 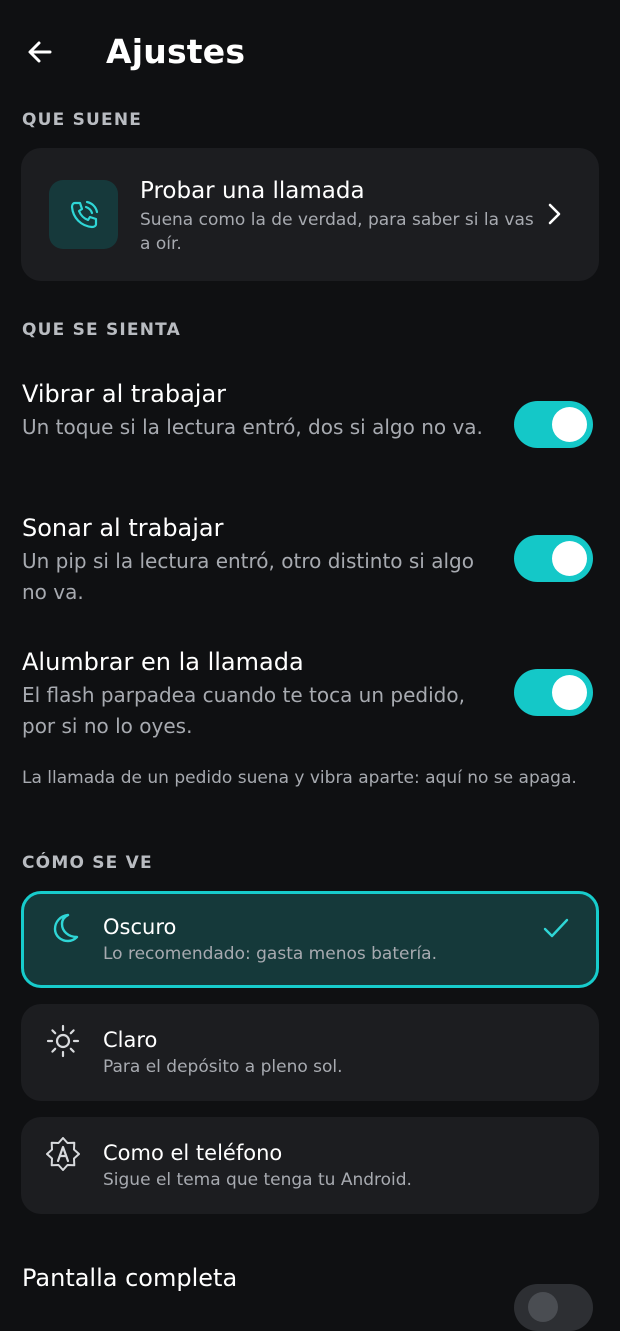 I want to click on back-button, so click(x=40, y=52).